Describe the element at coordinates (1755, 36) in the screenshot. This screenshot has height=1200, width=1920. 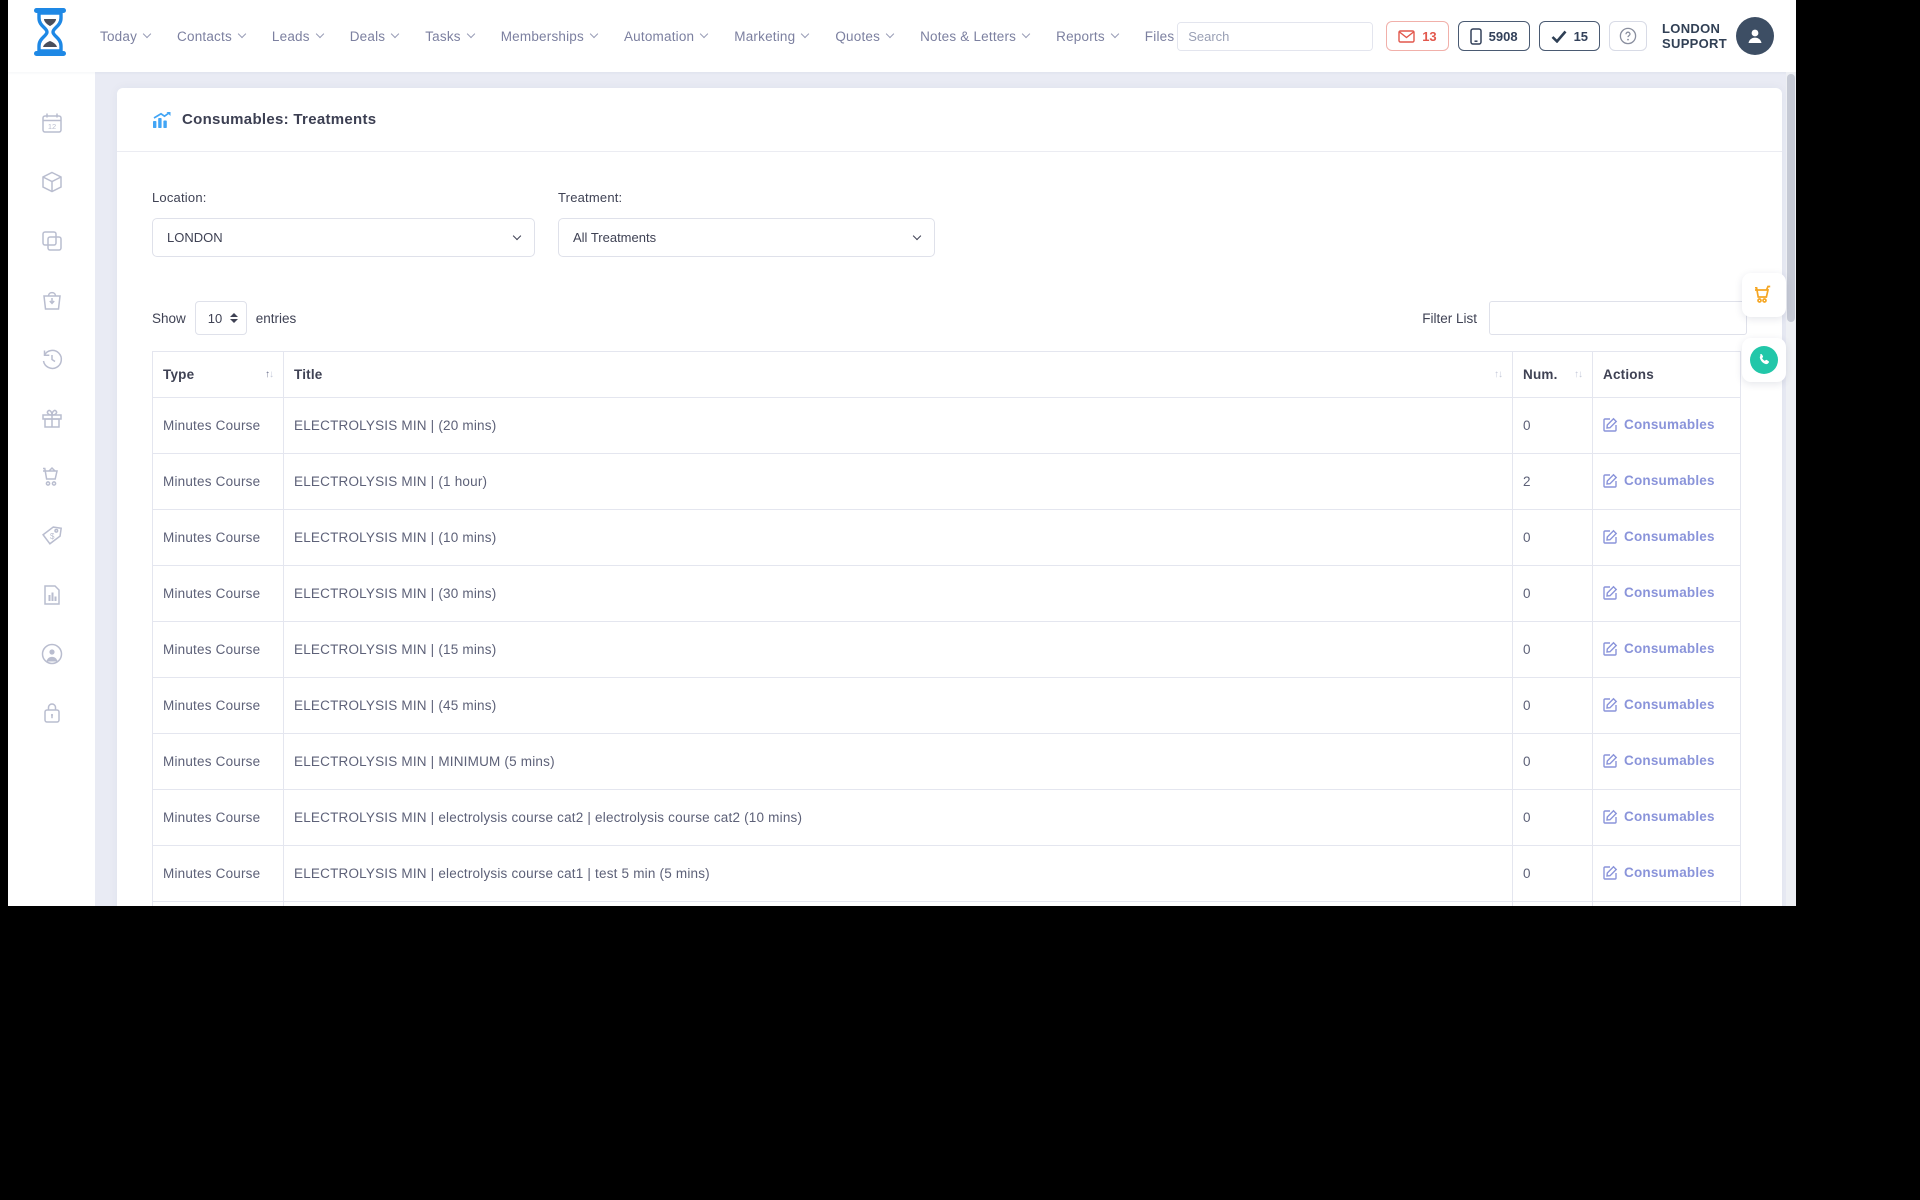
I see `avatar` at that location.